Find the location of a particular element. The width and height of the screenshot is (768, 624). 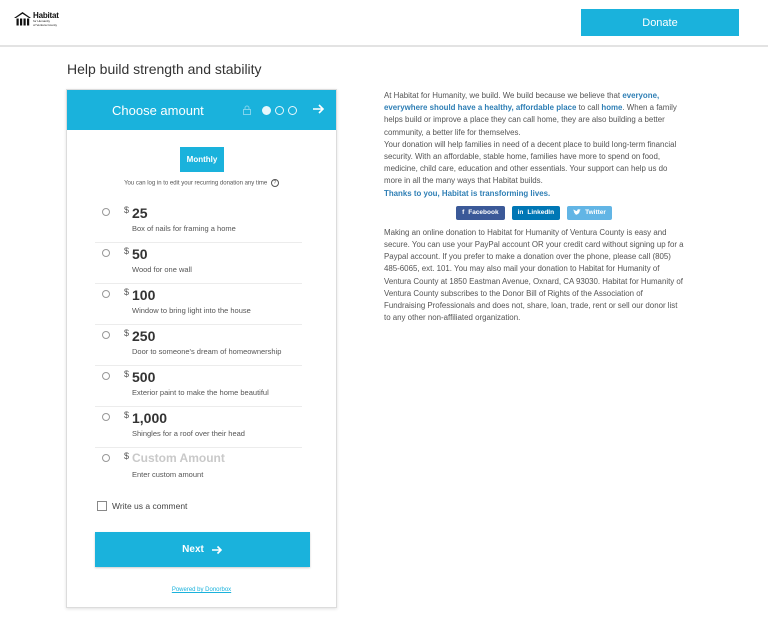

linkedin-icon: in is located at coordinates (520, 213).